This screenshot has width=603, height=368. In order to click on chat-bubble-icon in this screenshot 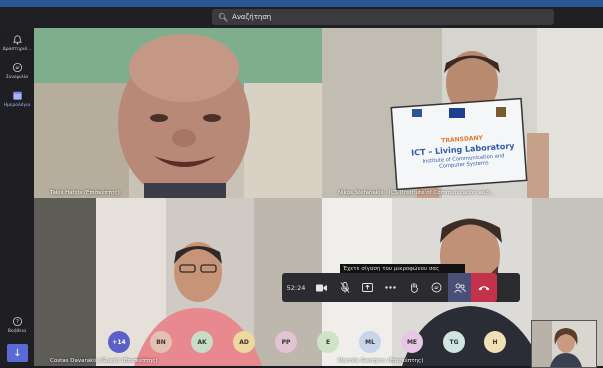, I will do `click(436, 287)`.